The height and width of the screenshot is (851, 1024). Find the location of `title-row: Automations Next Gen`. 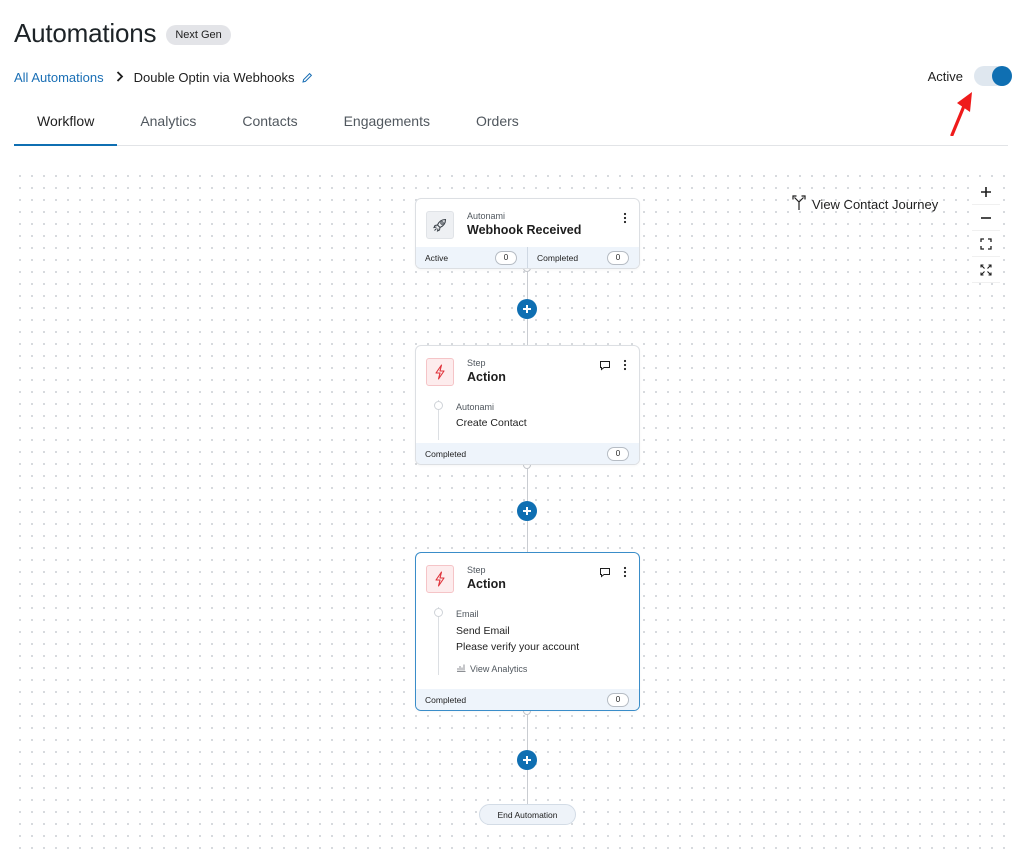

title-row: Automations Next Gen is located at coordinates (122, 33).